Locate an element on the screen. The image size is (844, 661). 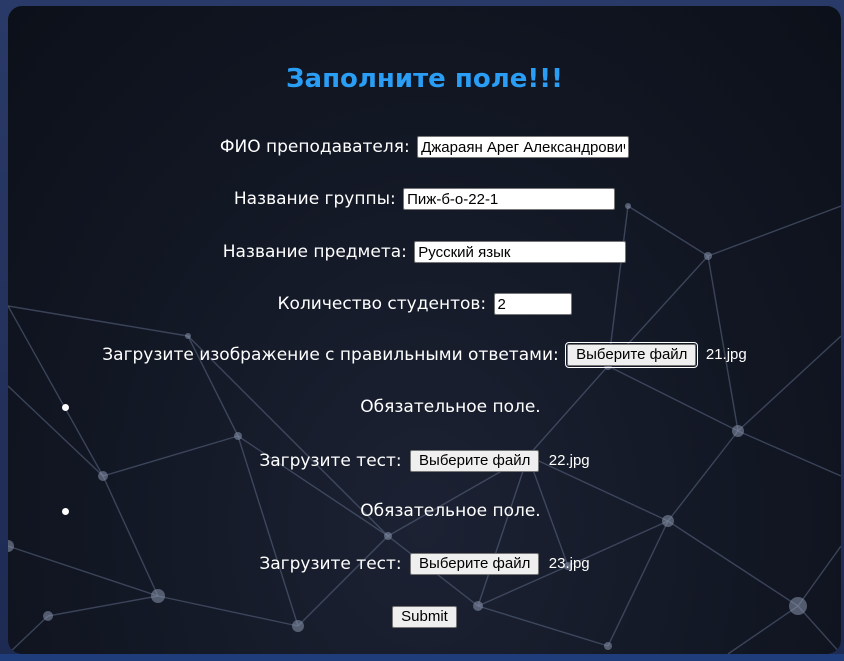
bottom-edge is located at coordinates (422, 657).